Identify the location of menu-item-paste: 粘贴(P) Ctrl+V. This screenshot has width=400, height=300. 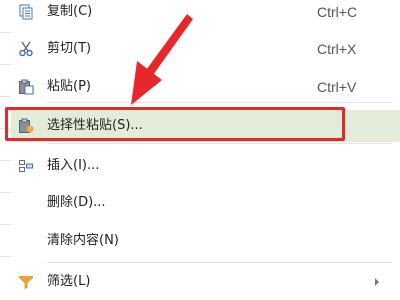
(205, 87).